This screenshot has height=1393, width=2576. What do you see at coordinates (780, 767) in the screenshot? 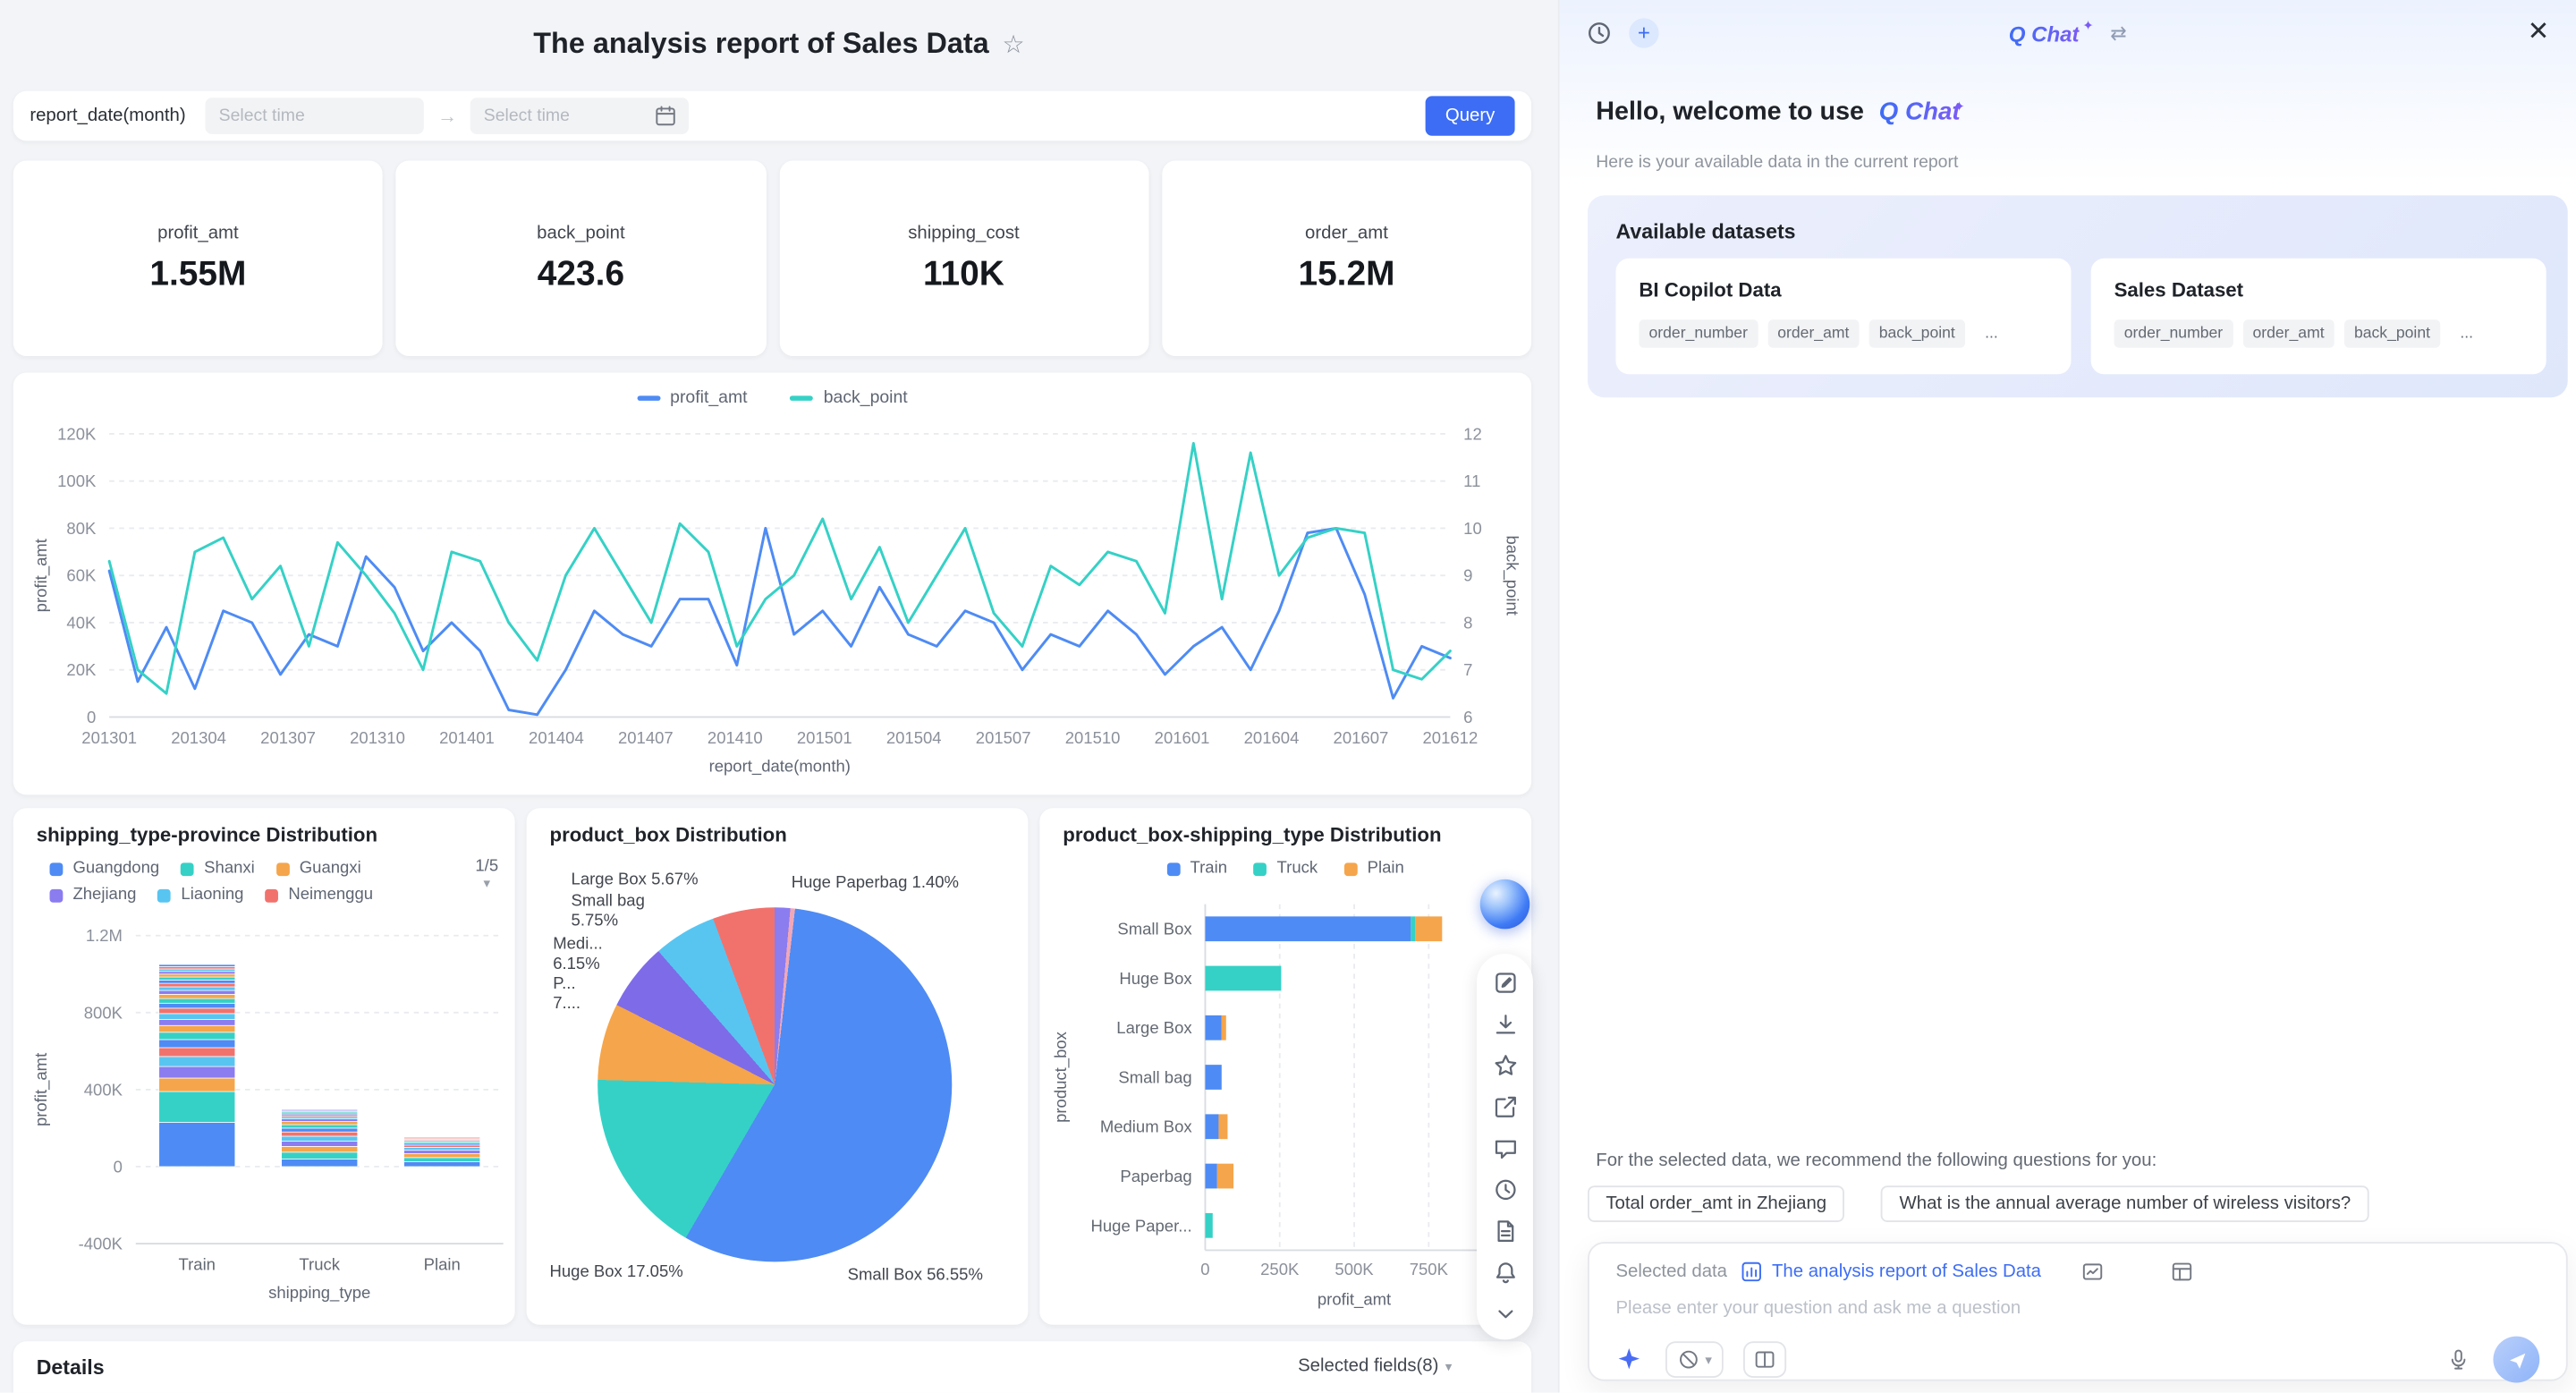
I see `svg-text: report_date(month)` at bounding box center [780, 767].